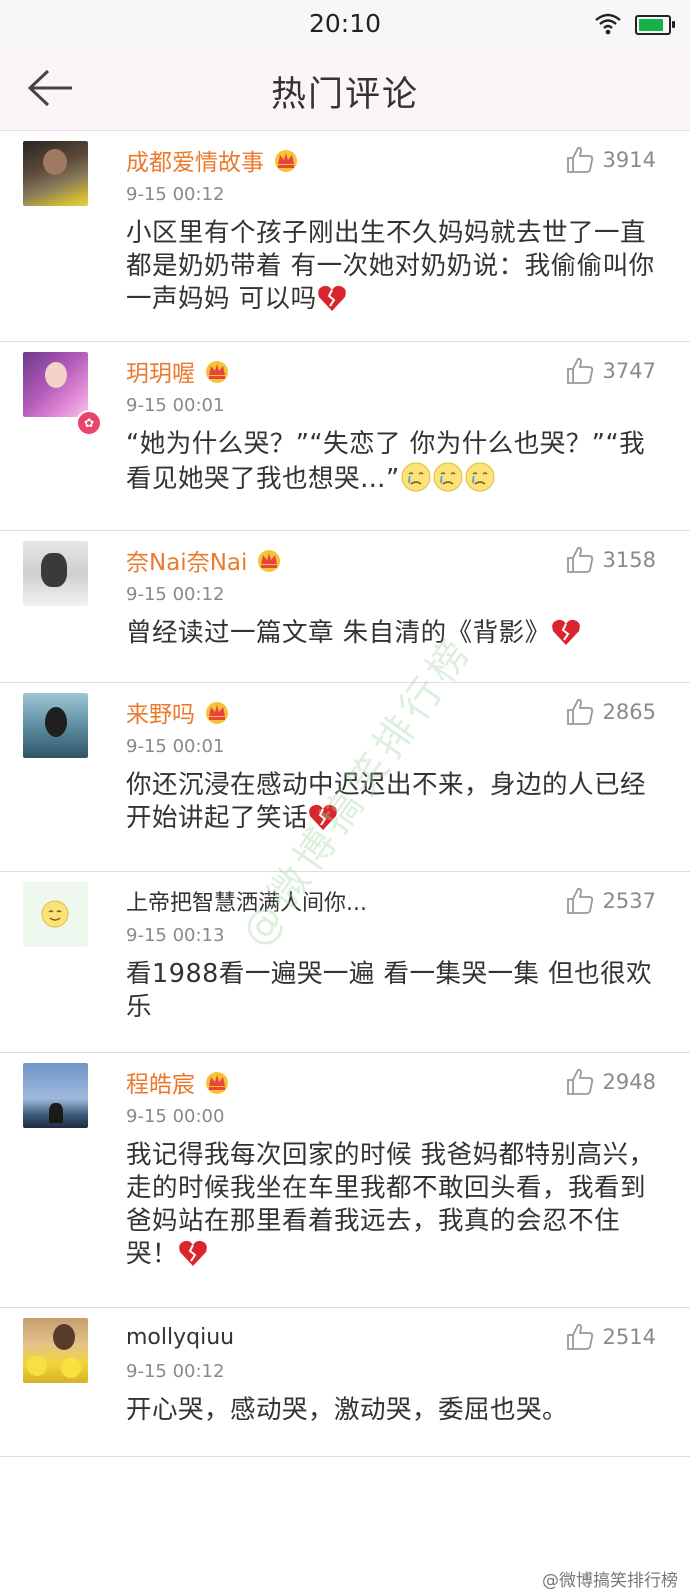 This screenshot has width=690, height=1595. I want to click on comment-time: 9-15 00:00, so click(175, 1116).